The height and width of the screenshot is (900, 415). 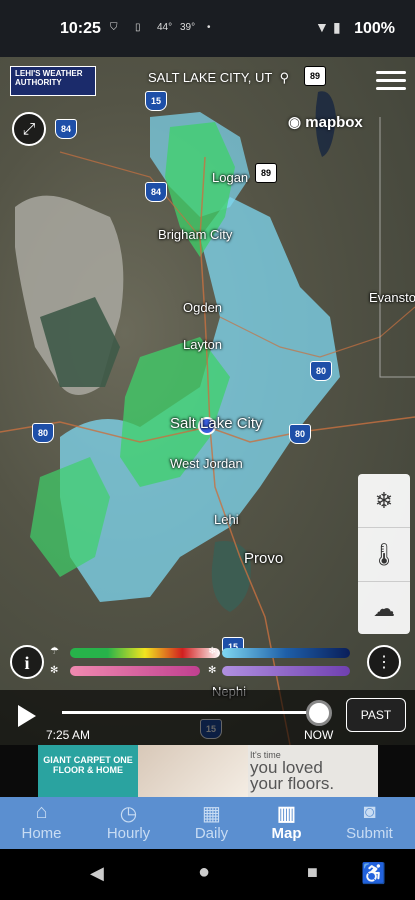 I want to click on tab-map: ▥ Map, so click(x=286, y=823).